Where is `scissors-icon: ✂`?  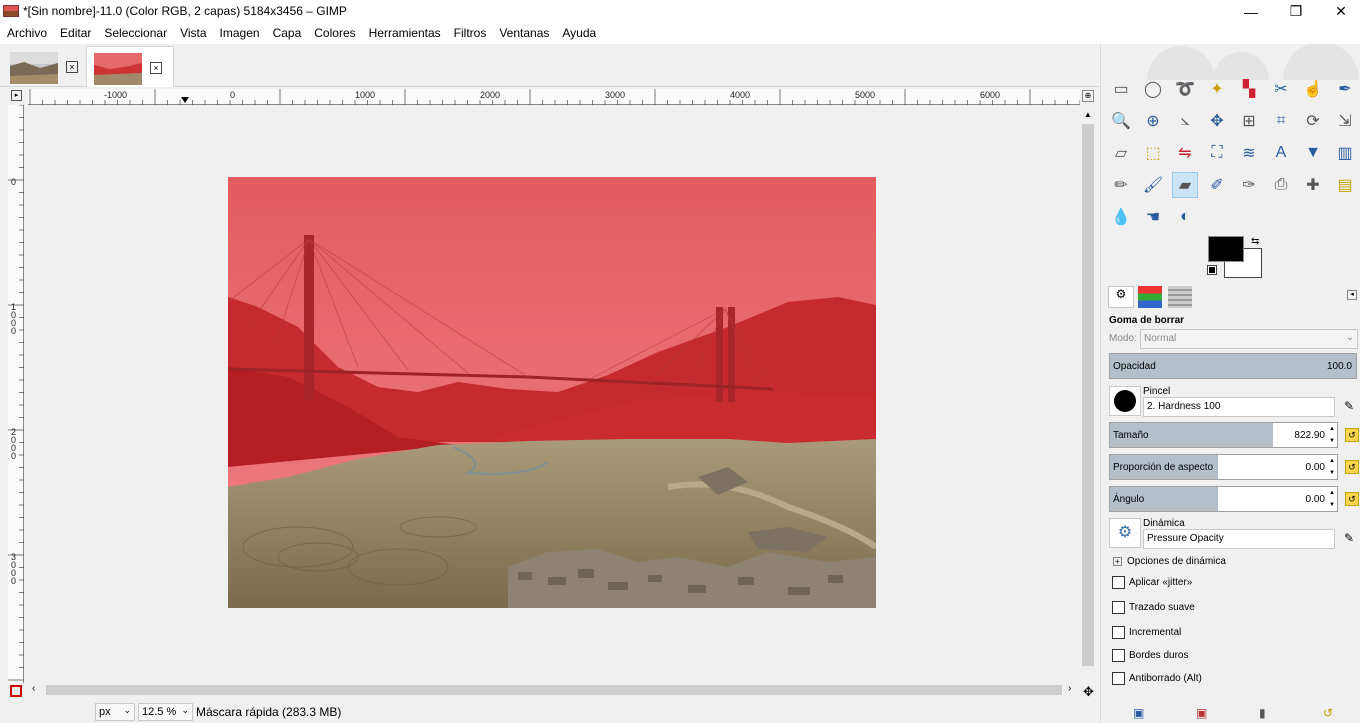
scissors-icon: ✂ is located at coordinates (1281, 89).